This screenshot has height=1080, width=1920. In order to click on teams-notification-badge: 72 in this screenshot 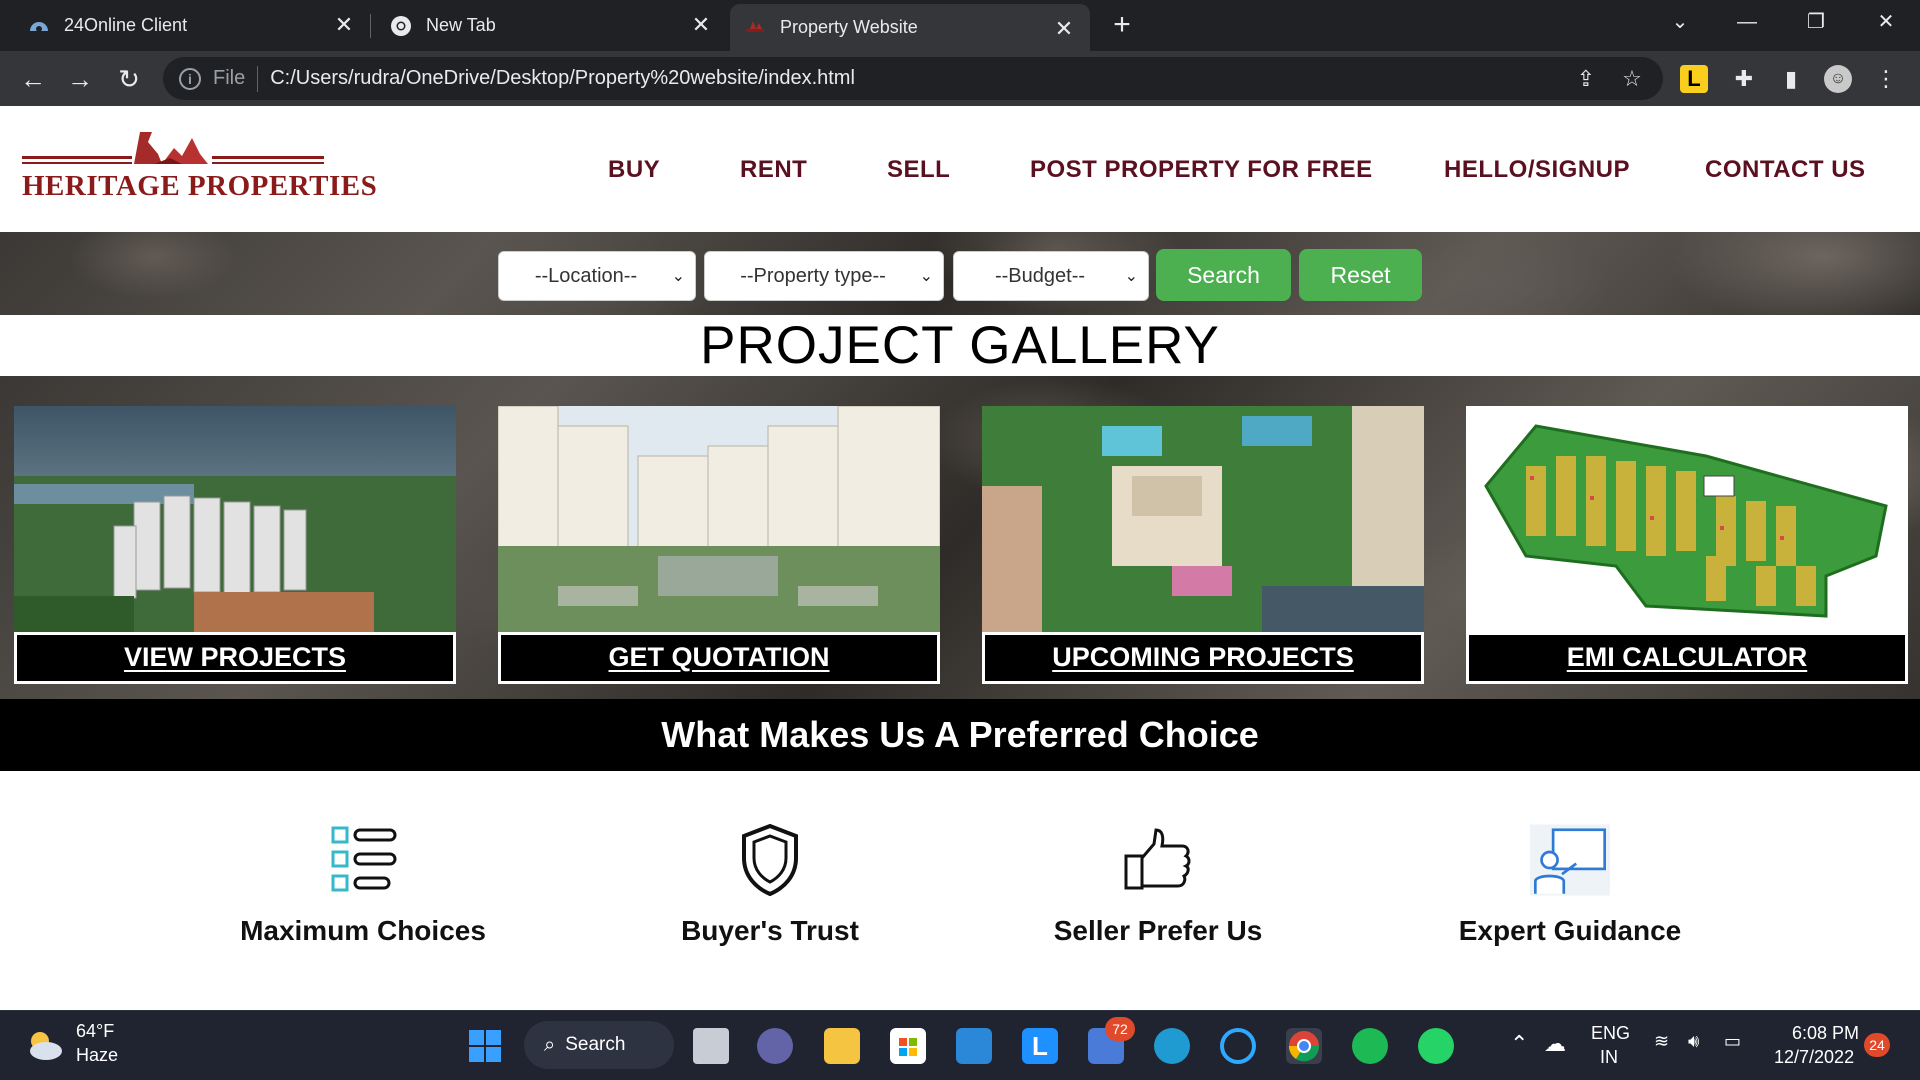, I will do `click(1120, 1029)`.